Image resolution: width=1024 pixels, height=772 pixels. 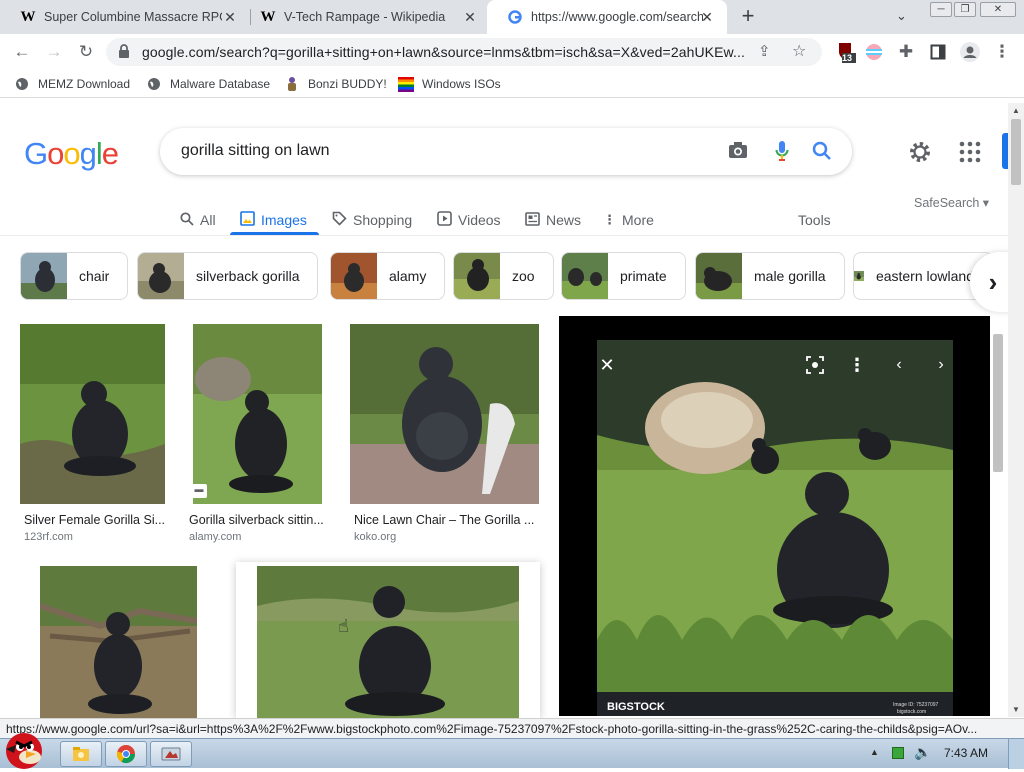 I want to click on chip-silverback-gorilla: silverback gorilla, so click(x=228, y=276).